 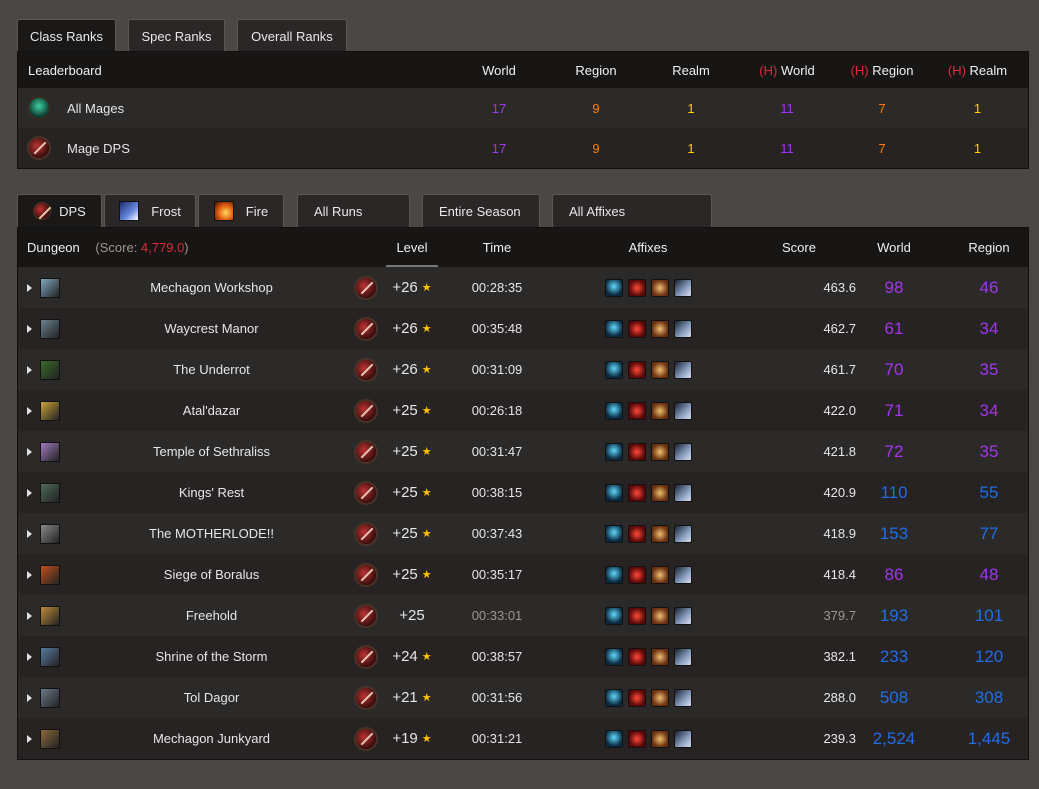 I want to click on dungeon-name: Mechagon Workshop, so click(x=211, y=287).